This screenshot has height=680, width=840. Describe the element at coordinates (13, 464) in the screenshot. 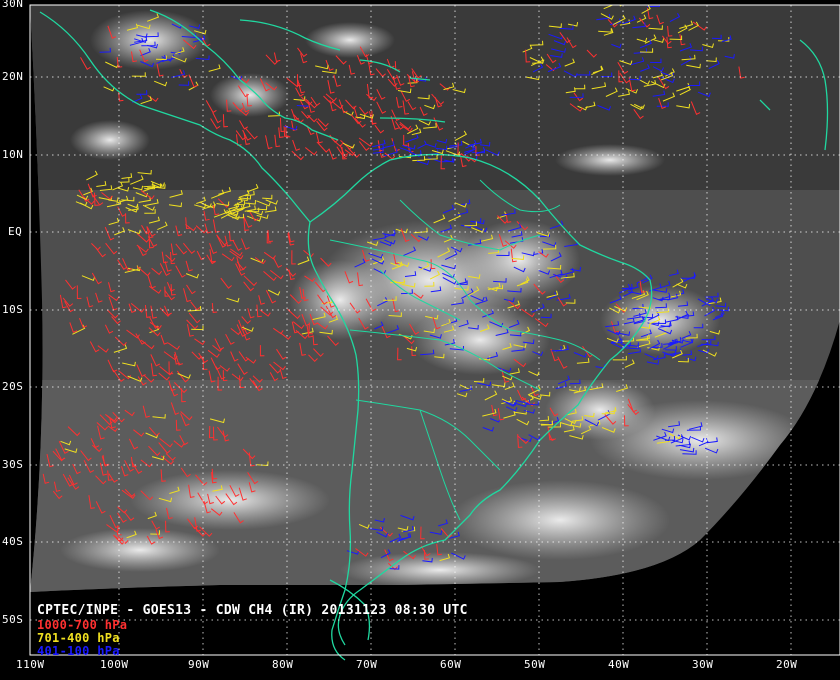

I see `lat-label-30s: 30S` at that location.